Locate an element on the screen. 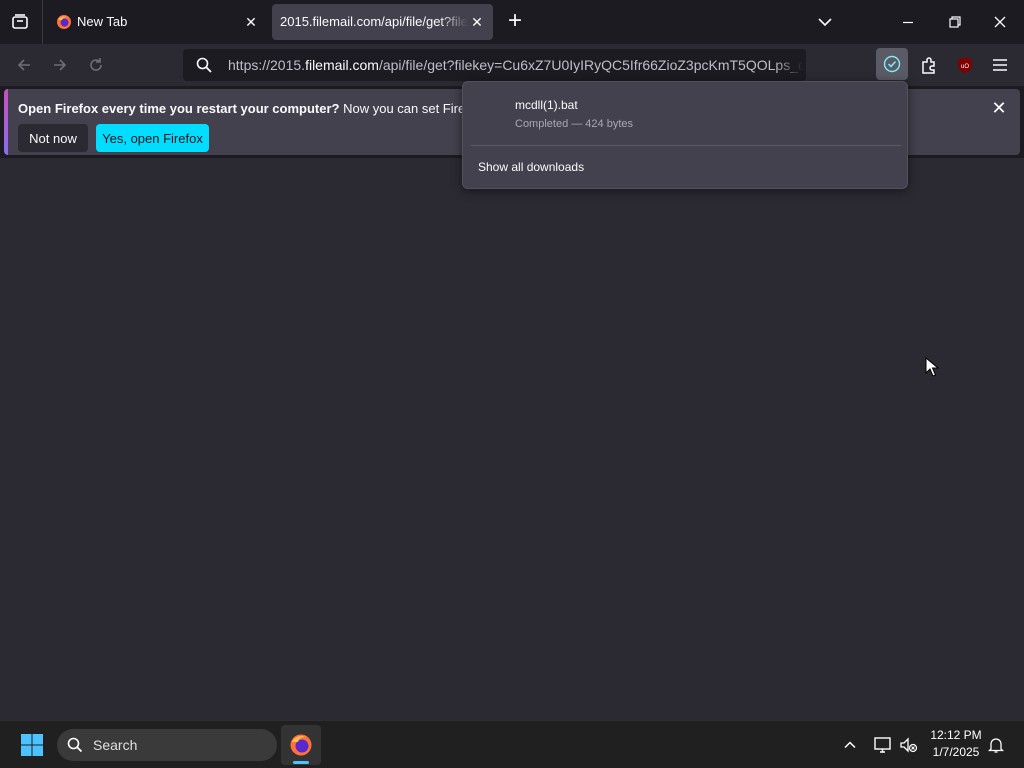  show-all-downloads-link: Show all downloads is located at coordinates (531, 167).